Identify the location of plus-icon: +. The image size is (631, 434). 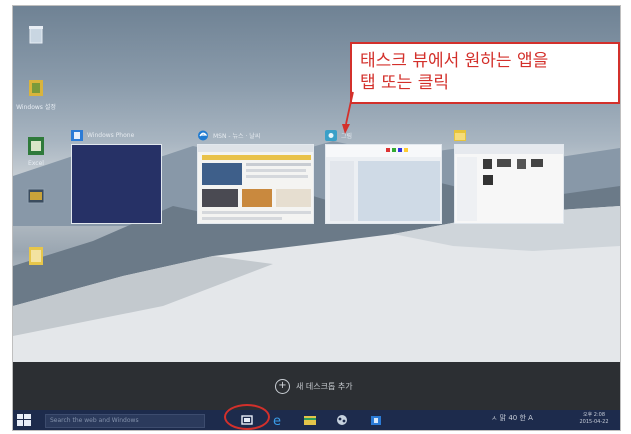
(282, 386).